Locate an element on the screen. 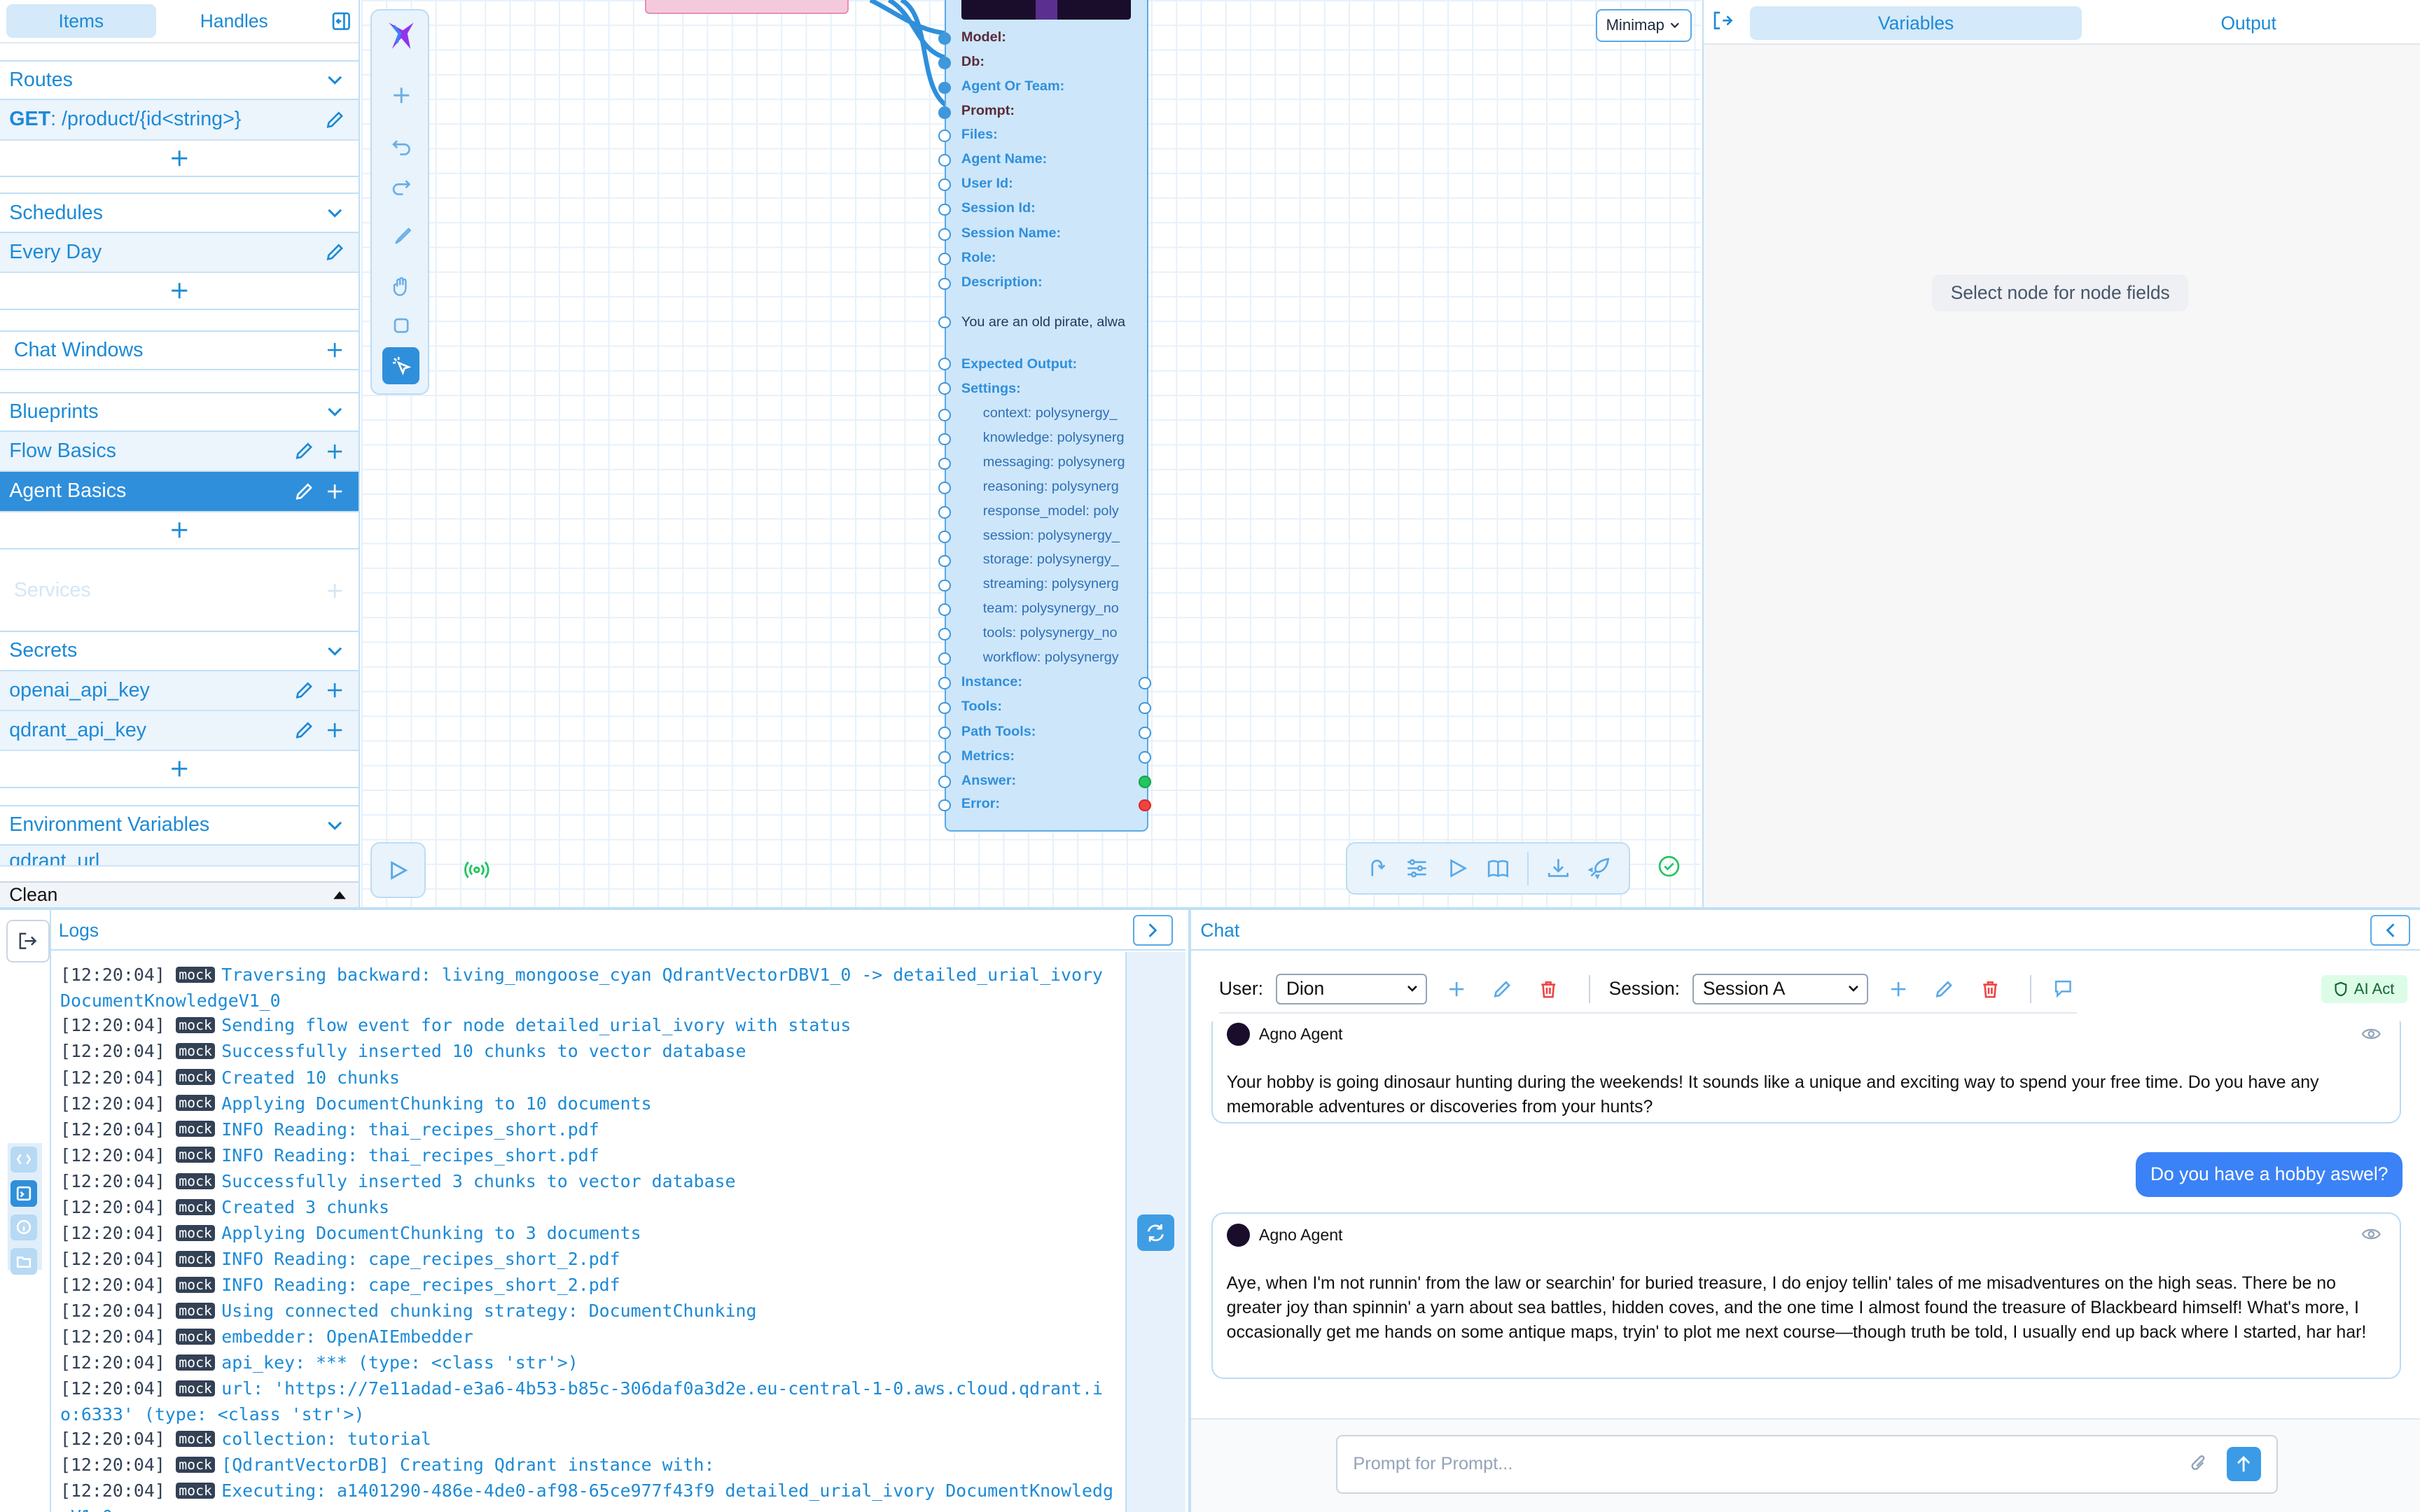 The image size is (2420, 1512). settings-item: session: polysynergy_ is located at coordinates (1055, 536).